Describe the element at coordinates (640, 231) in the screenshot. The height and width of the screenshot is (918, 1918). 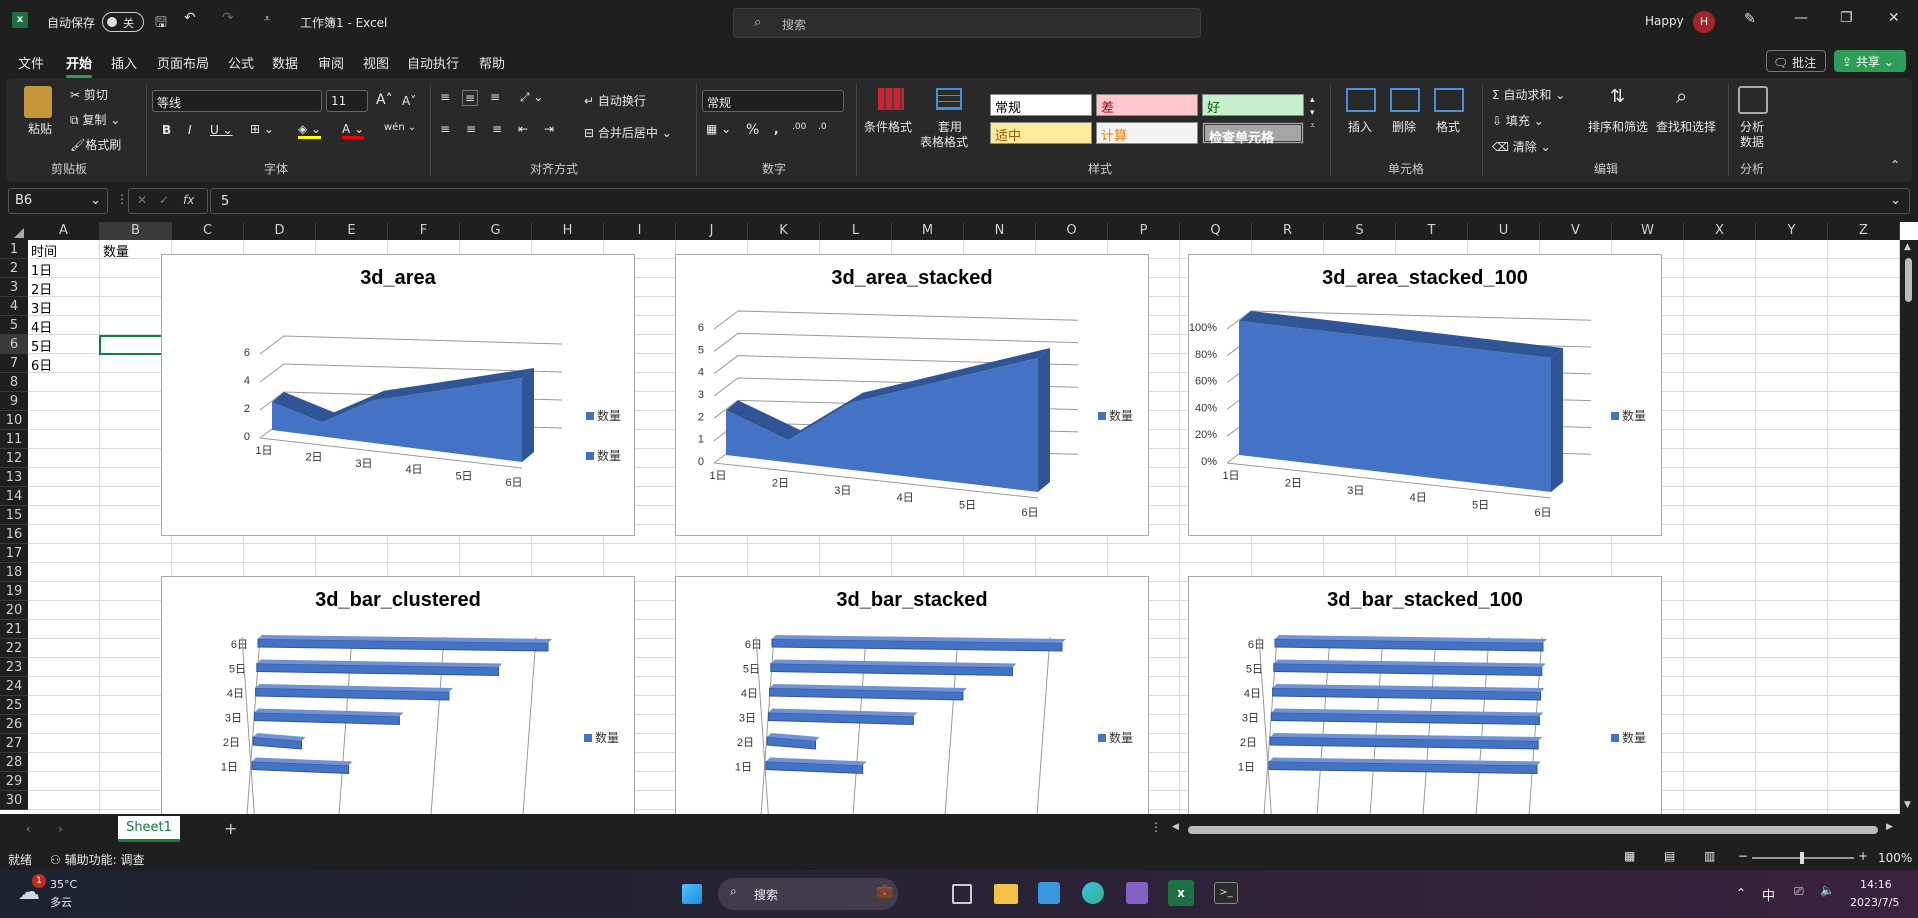
I see `column-header: I` at that location.